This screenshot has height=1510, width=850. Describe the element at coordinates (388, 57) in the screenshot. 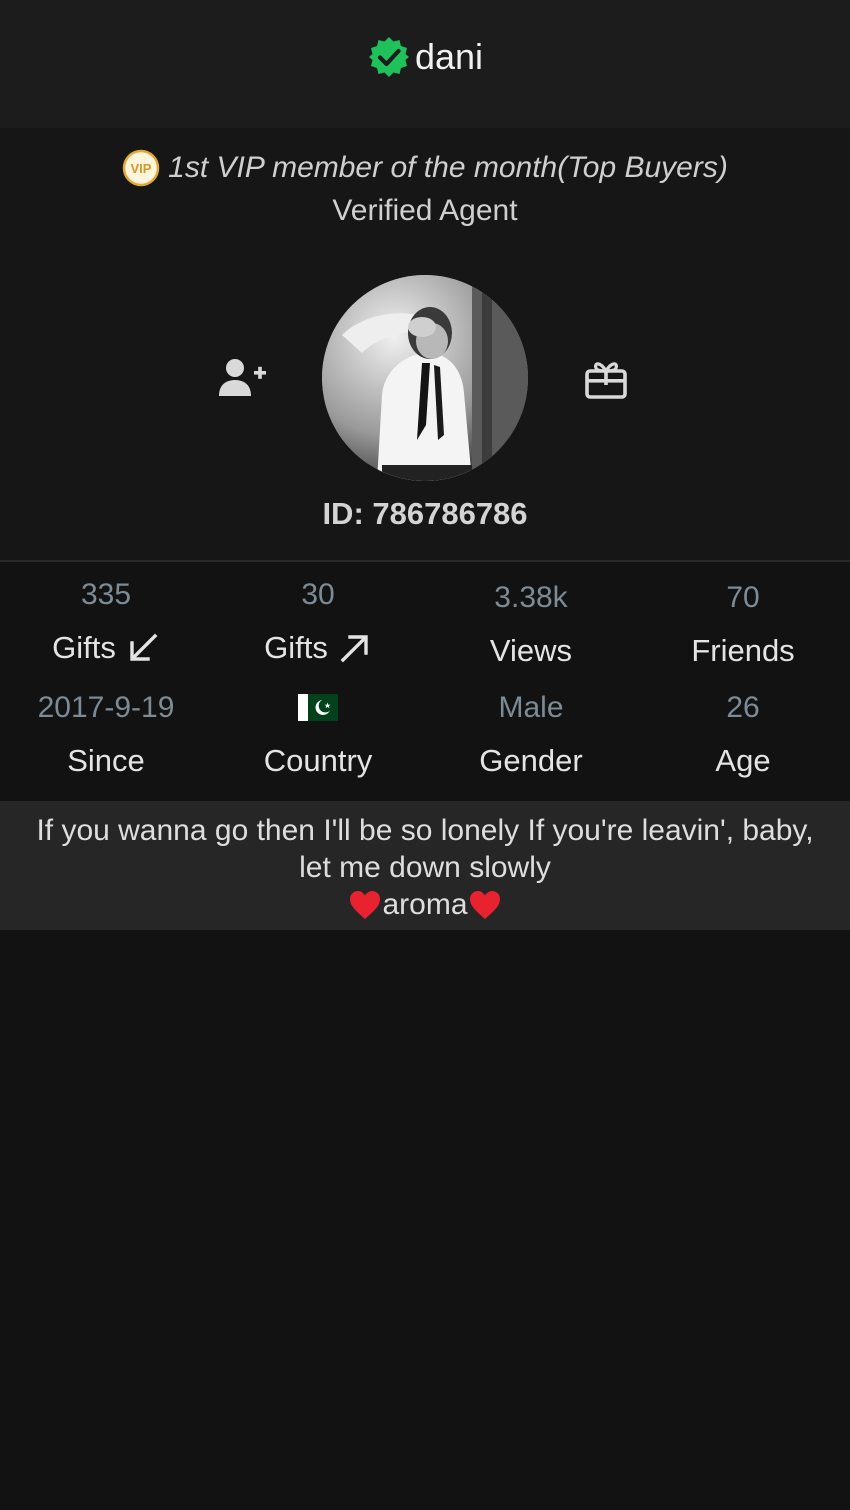

I see `verified-badge-icon` at that location.